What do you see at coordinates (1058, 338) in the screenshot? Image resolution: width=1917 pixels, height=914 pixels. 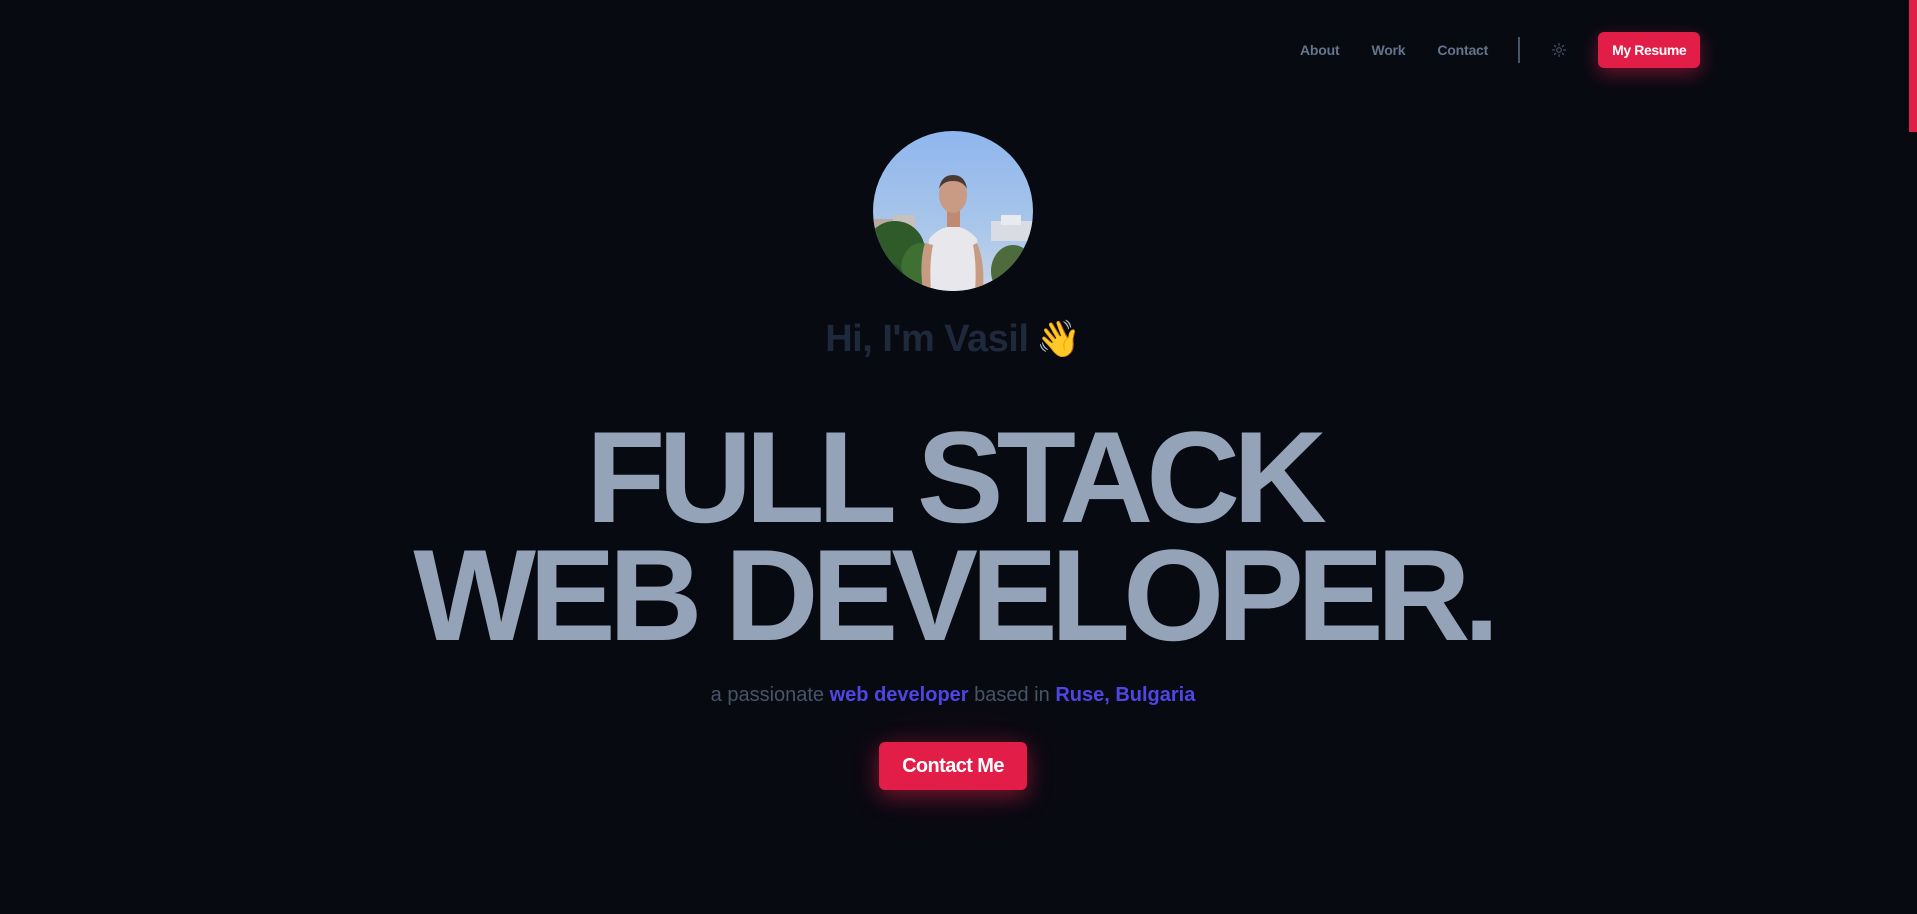 I see `waving-hand-icon: 👋` at bounding box center [1058, 338].